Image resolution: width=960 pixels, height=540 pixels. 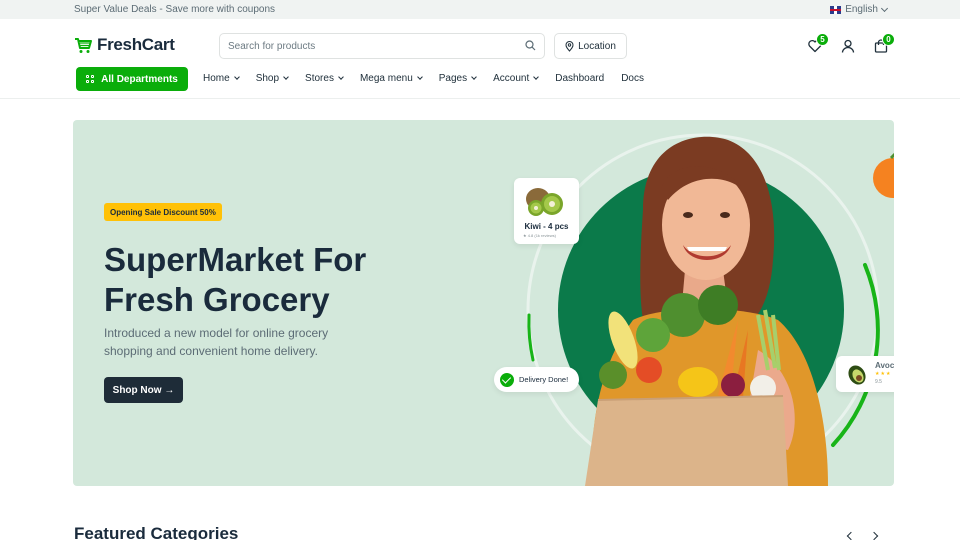 I want to click on nav-label: Mega menu, so click(x=386, y=78).